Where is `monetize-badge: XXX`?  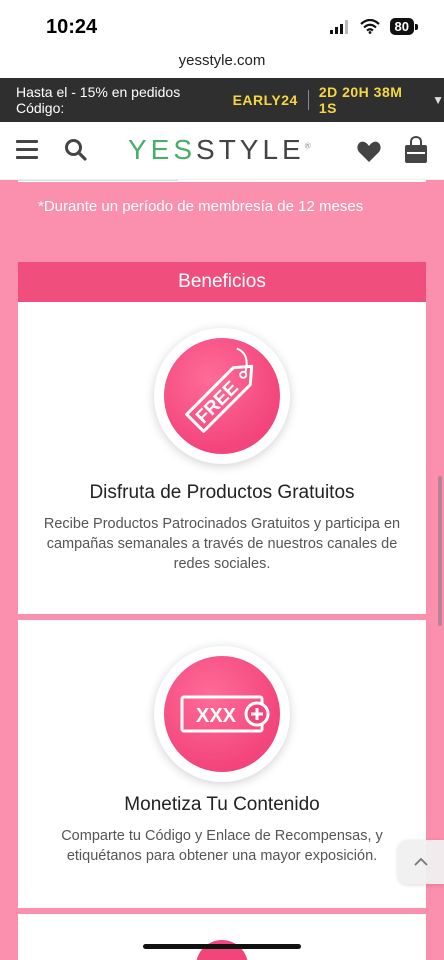
monetize-badge: XXX is located at coordinates (222, 714).